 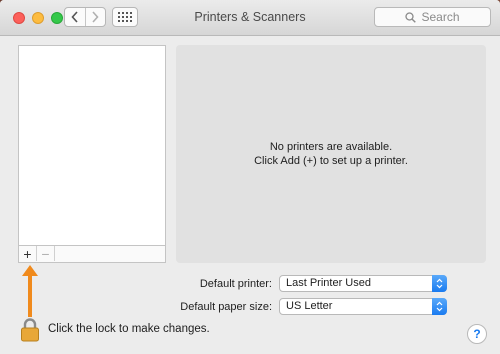 I want to click on search-field: Search, so click(x=432, y=17).